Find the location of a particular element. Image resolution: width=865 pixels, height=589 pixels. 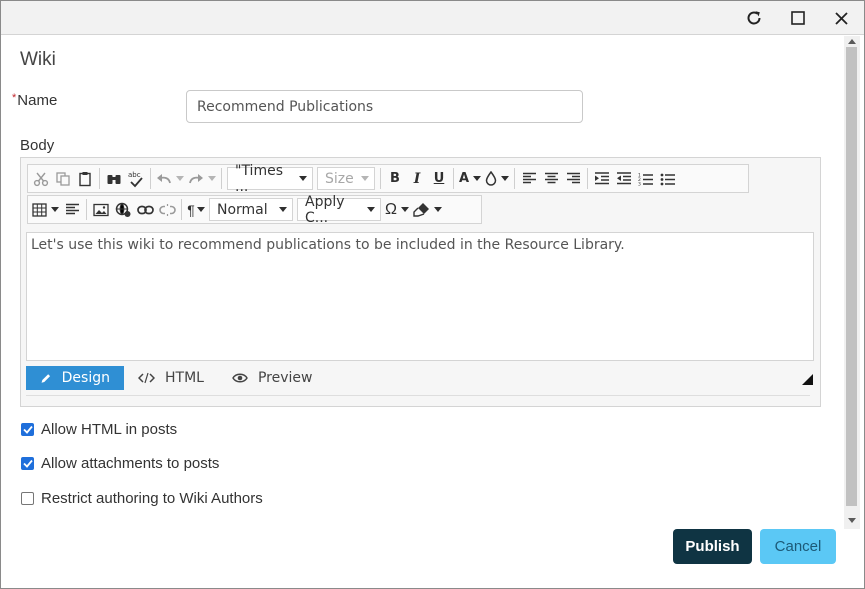

align-right-button is located at coordinates (573, 178).